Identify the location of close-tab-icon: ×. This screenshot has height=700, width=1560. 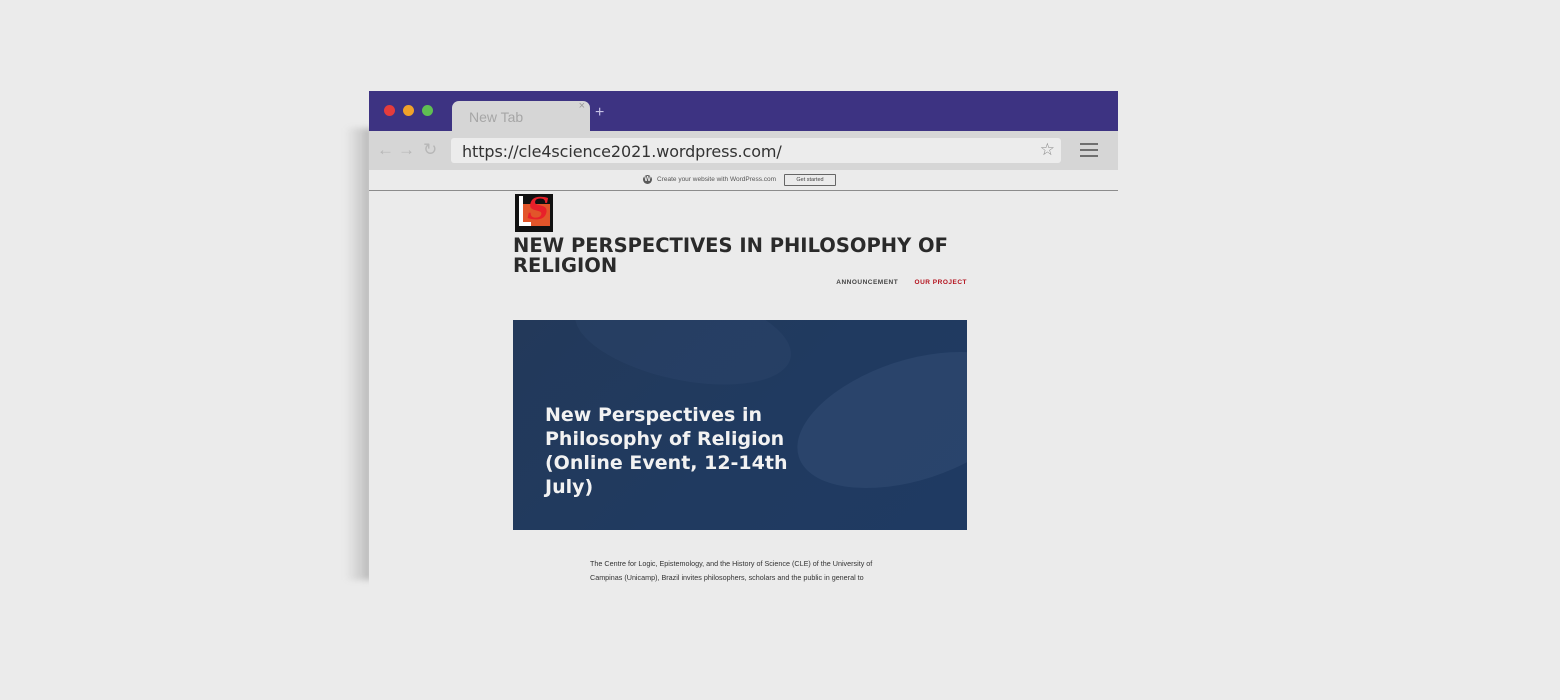
(582, 106).